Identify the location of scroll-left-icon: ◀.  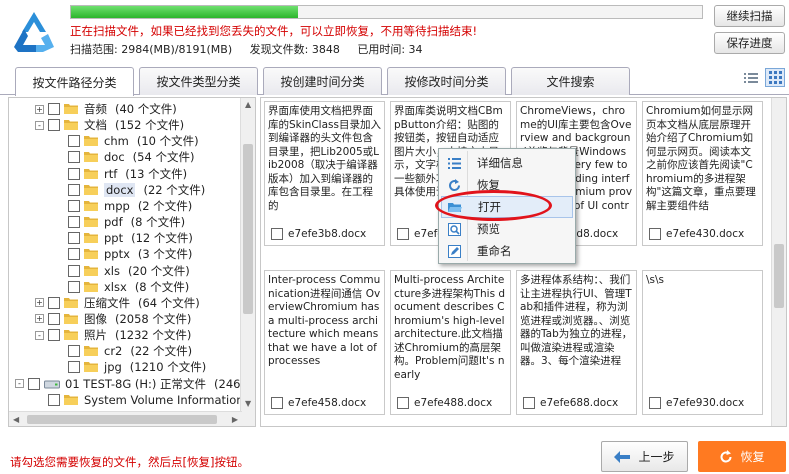
(16, 419).